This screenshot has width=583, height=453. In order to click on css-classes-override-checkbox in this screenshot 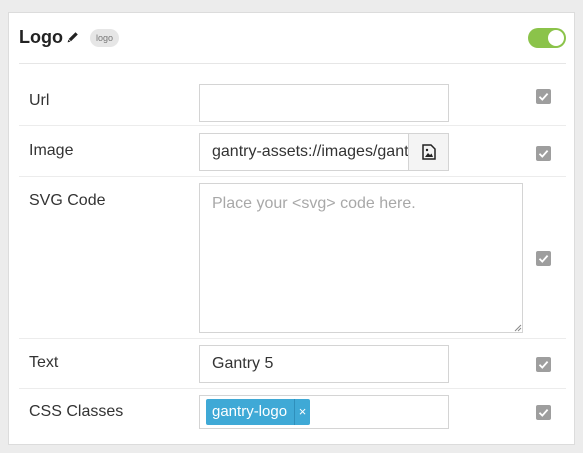, I will do `click(543, 412)`.